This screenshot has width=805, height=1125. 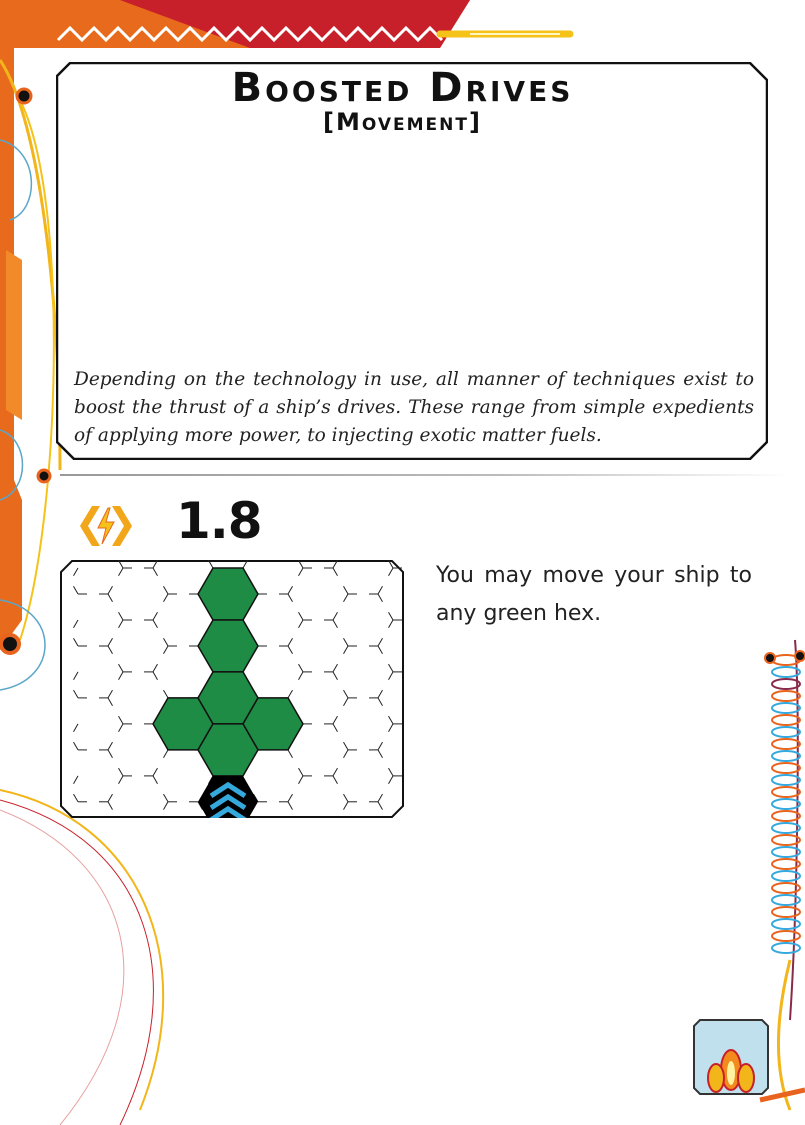 I want to click on left-orange-panel, so click(x=14, y=335).